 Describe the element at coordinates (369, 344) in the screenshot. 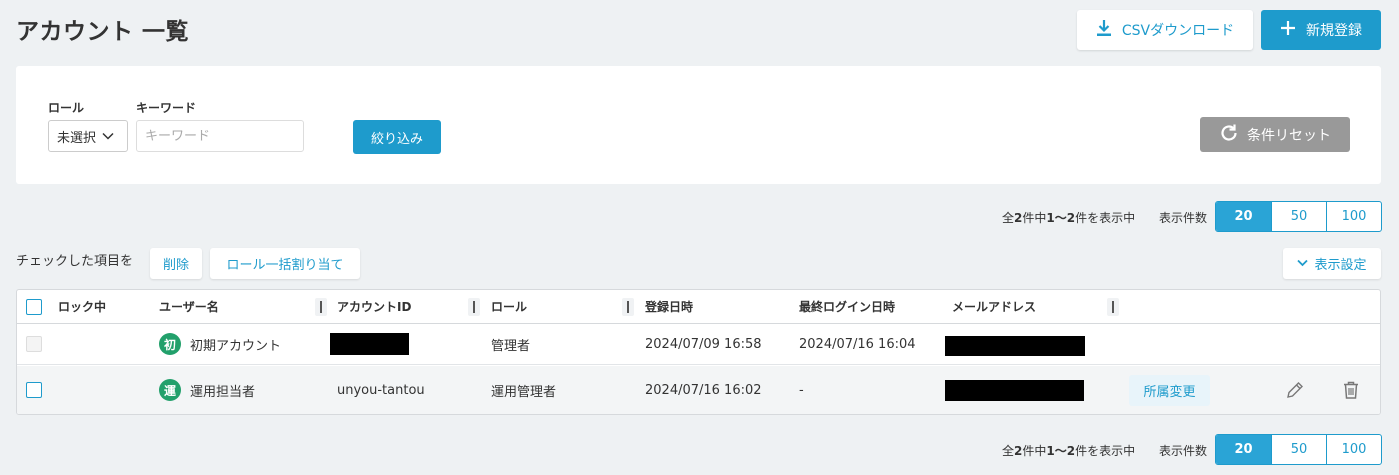

I see `redacted-account-id` at that location.